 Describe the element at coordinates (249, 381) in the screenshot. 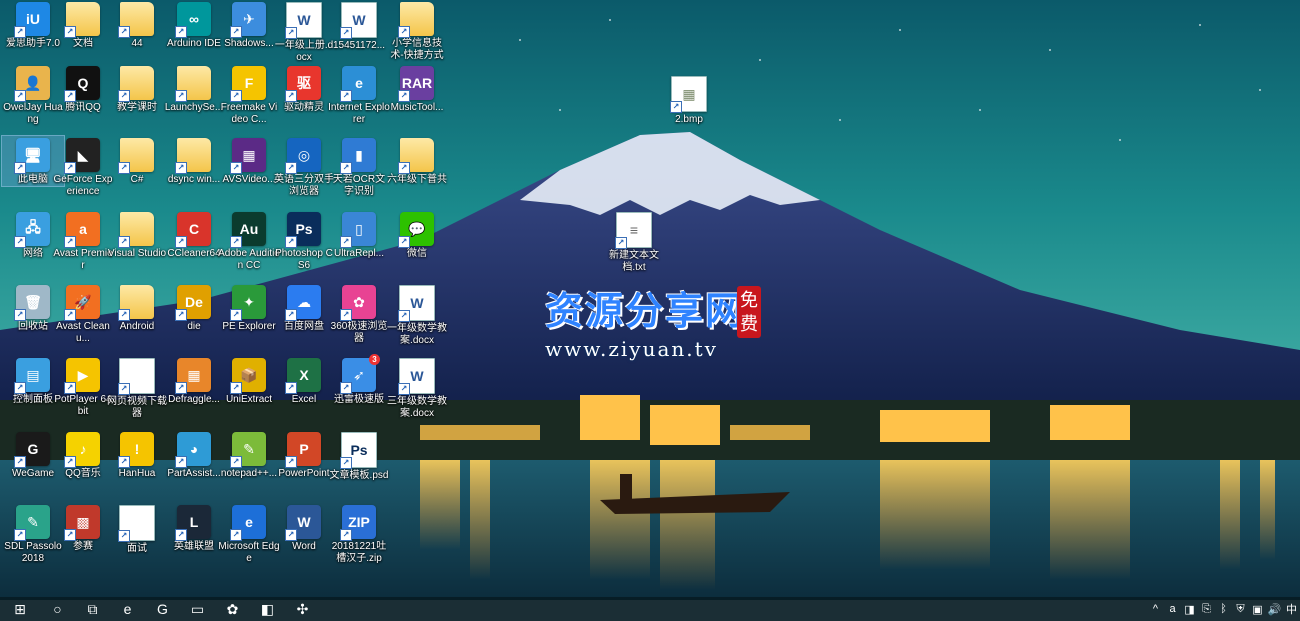

I see `desktop-icon: 📦 ↗ UniExtract` at that location.